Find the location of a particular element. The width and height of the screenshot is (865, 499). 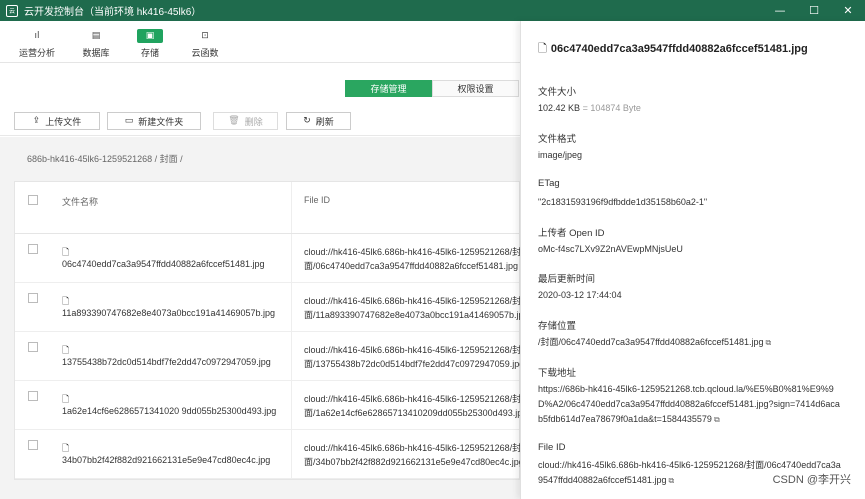

file-icon: 🗋 is located at coordinates (542, 48).